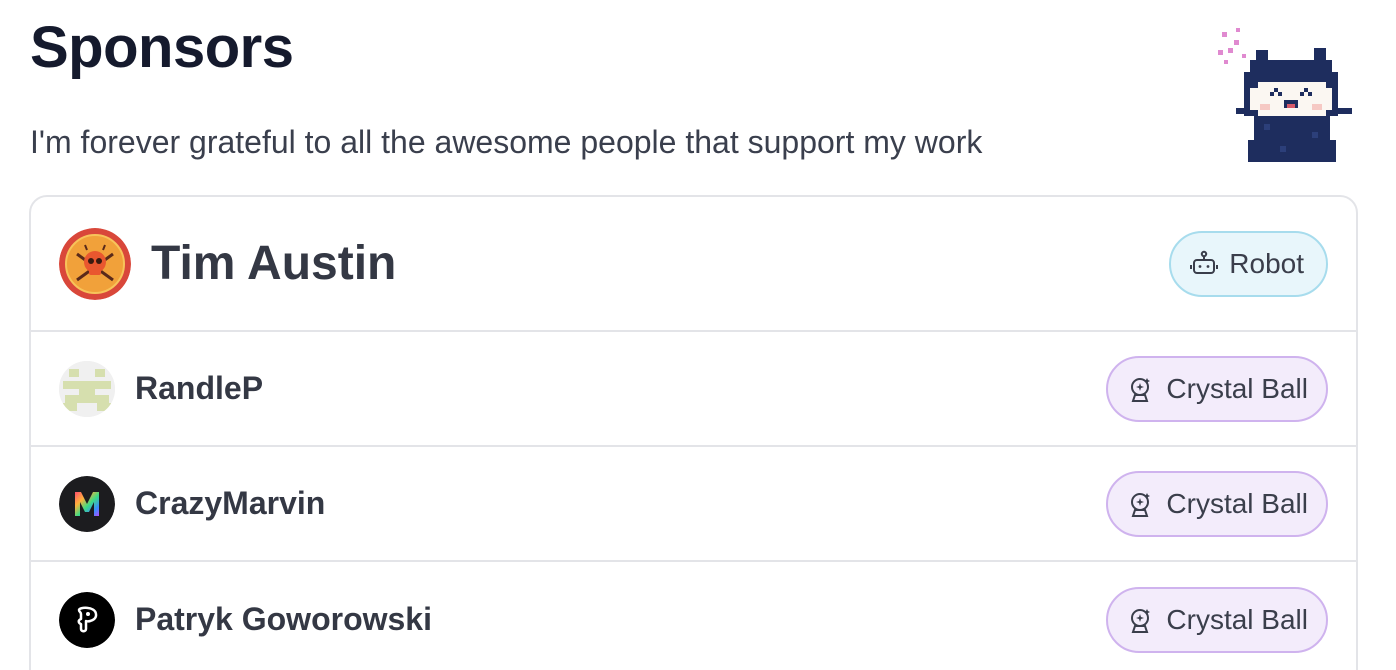  I want to click on tier-label: Robot, so click(1266, 263).